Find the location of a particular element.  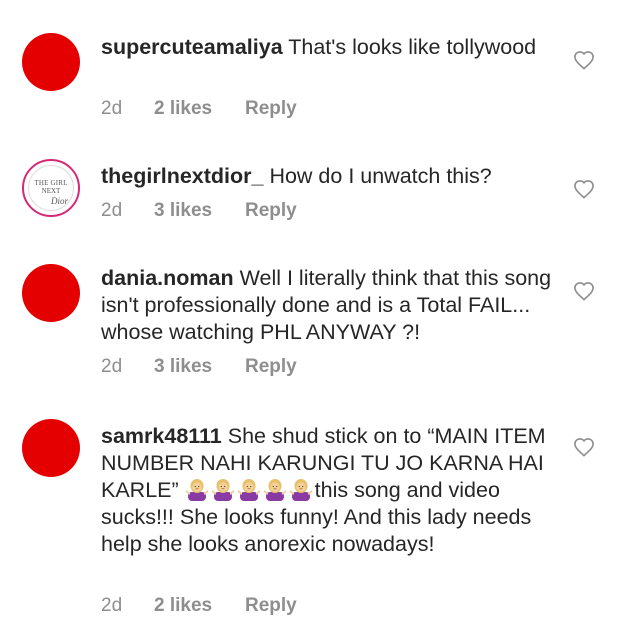

comment-username: samrk48111 is located at coordinates (161, 436).